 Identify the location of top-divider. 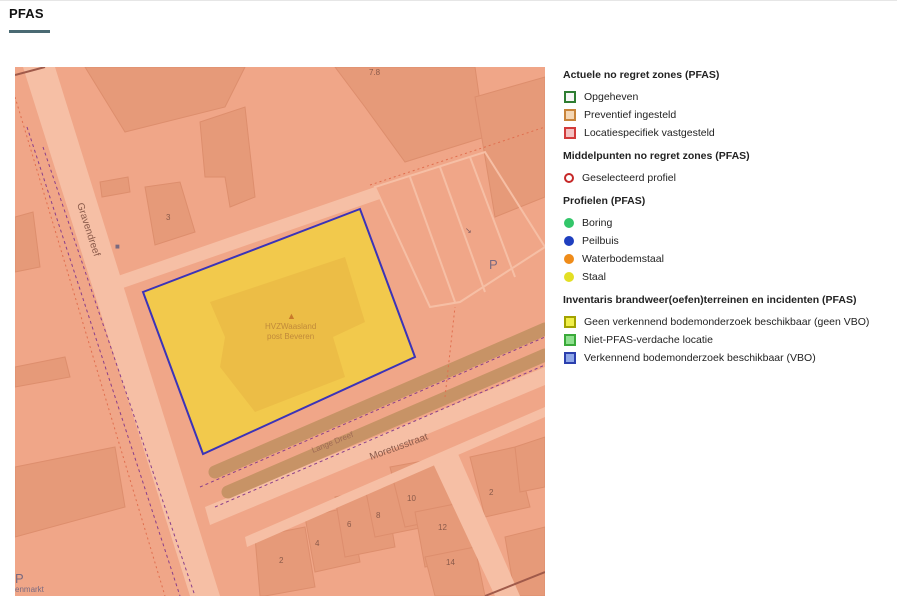
(448, 0).